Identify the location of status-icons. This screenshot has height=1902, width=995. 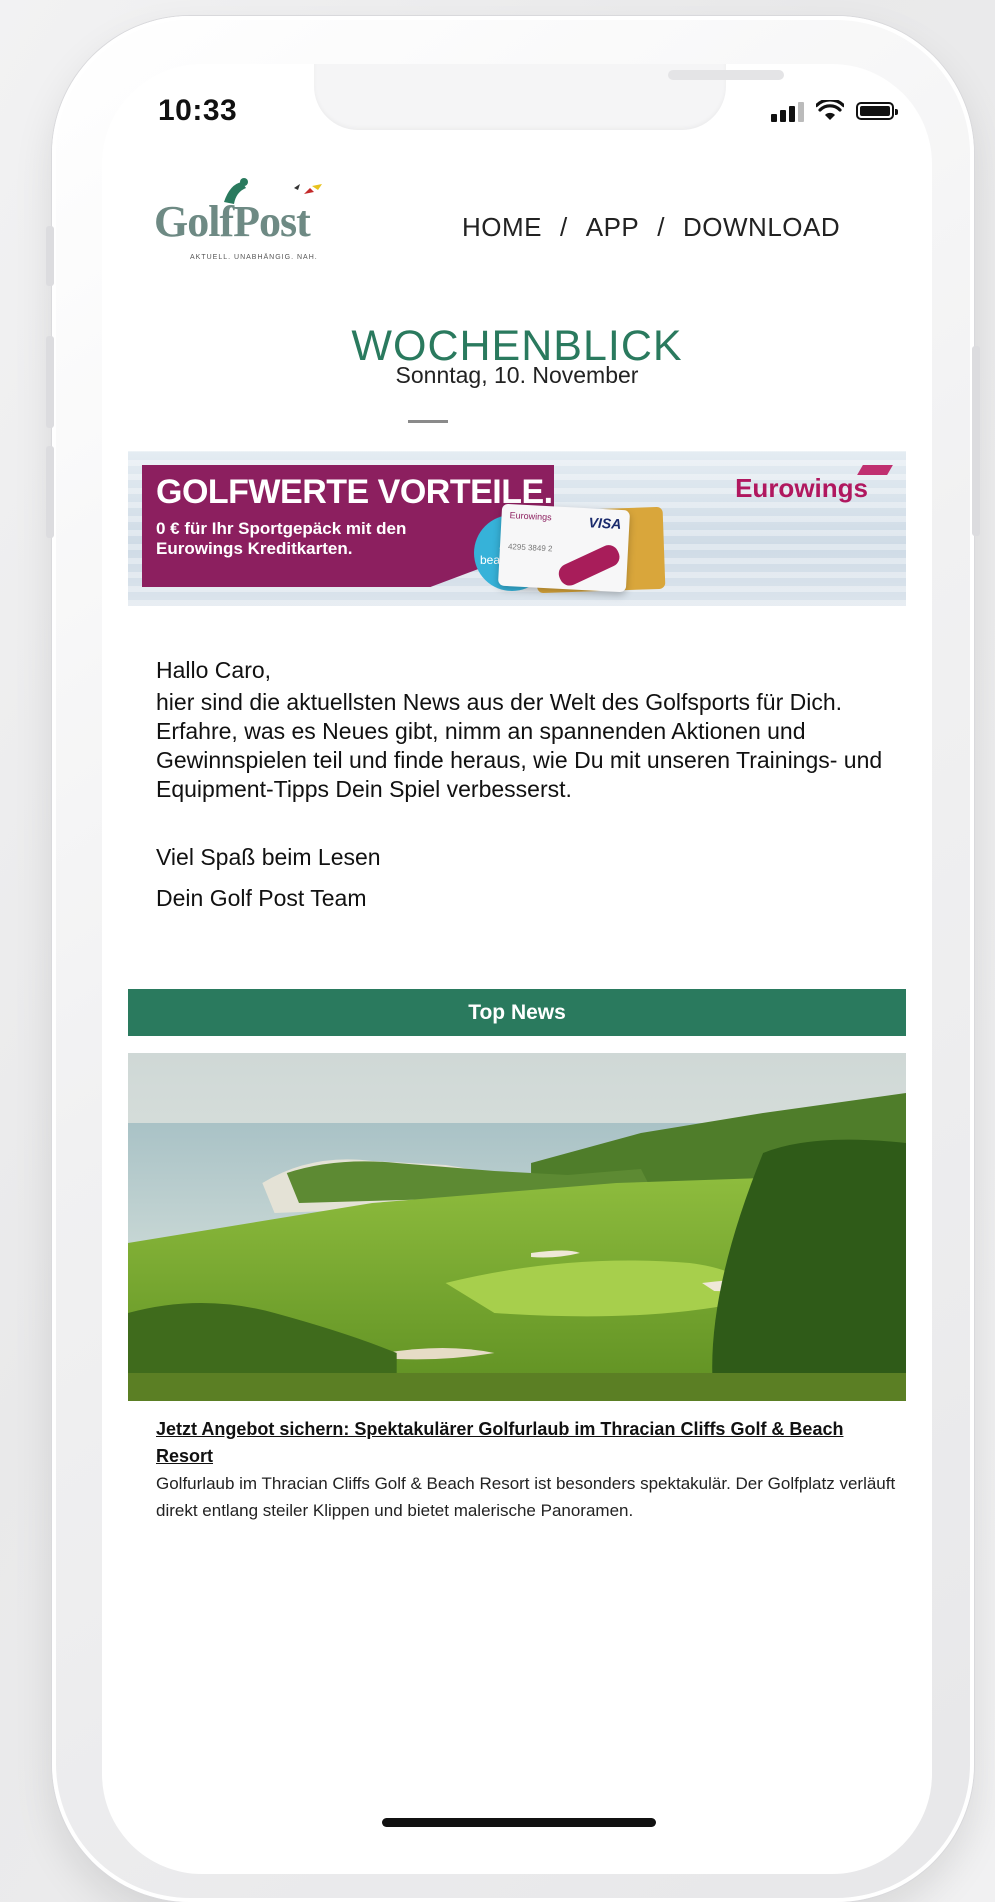
(834, 111).